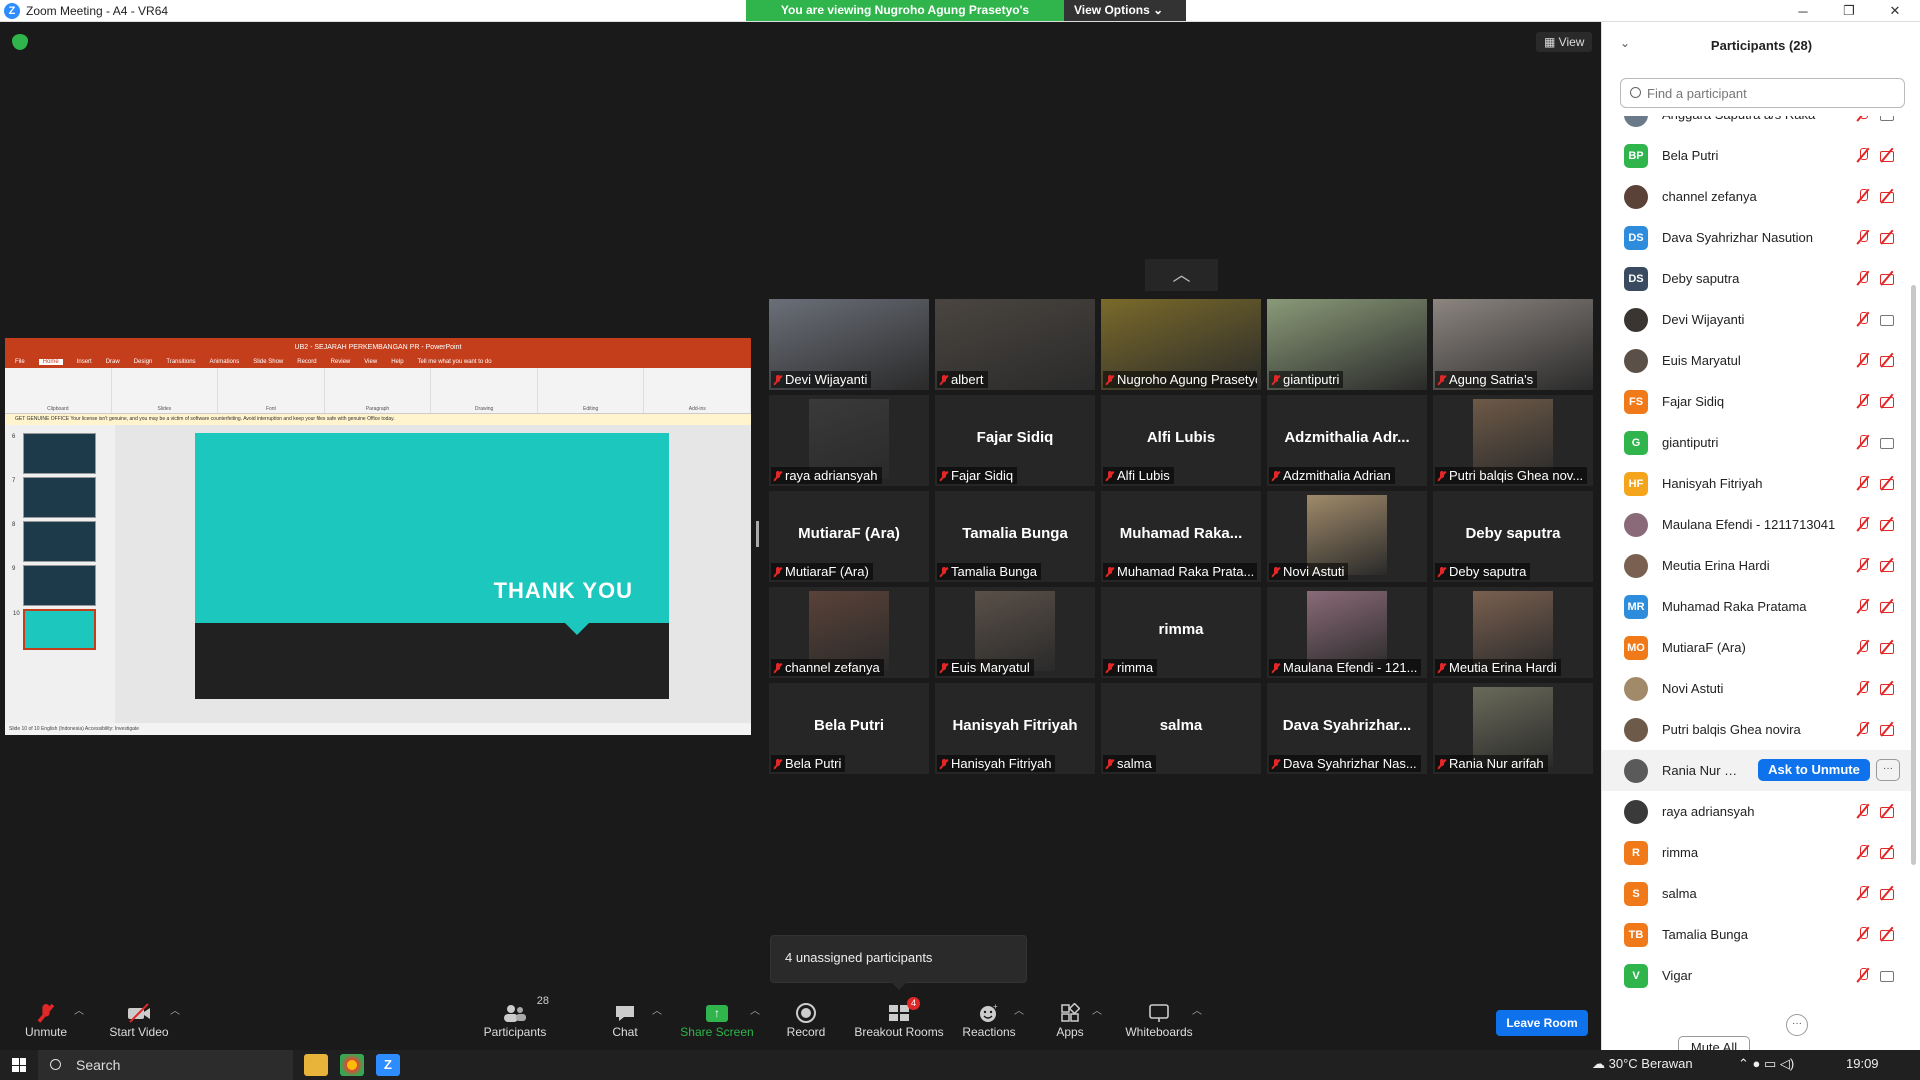  What do you see at coordinates (1513, 536) in the screenshot?
I see `video-tile: Deby saputra Deby saputra` at bounding box center [1513, 536].